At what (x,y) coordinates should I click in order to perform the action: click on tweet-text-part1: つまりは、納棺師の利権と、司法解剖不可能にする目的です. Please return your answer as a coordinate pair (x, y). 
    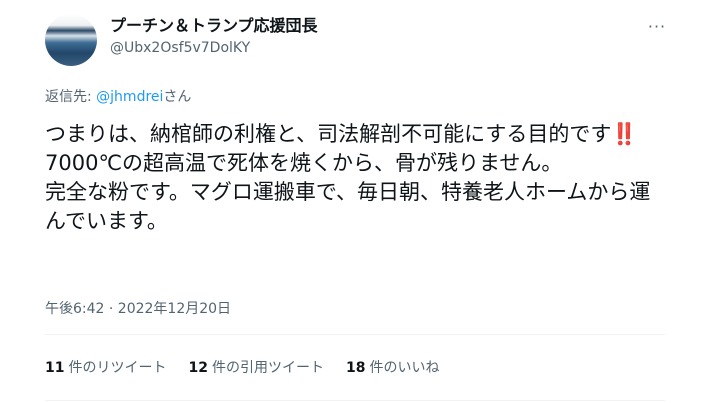
    Looking at the image, I should click on (328, 134).